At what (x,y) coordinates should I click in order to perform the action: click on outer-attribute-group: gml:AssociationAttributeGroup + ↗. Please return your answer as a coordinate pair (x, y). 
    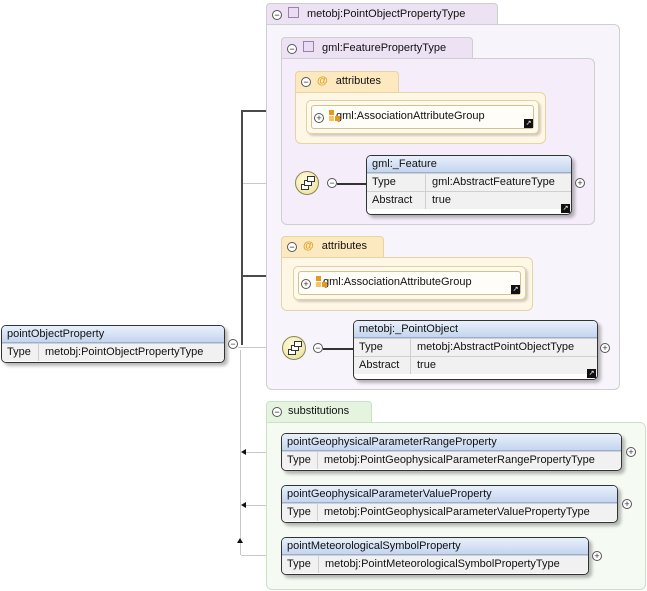
    Looking at the image, I should click on (409, 283).